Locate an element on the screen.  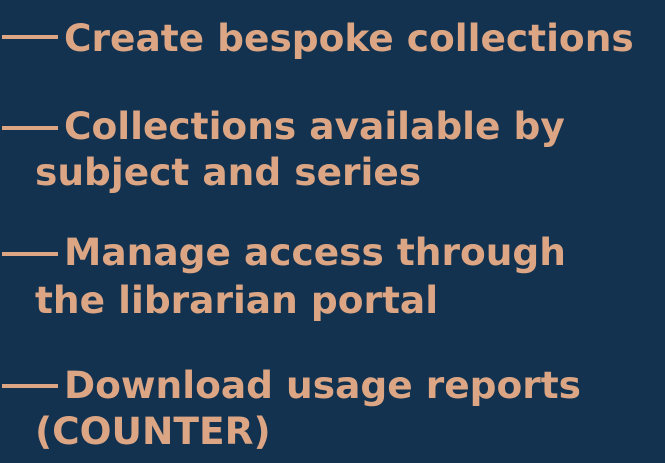
feature-line: Manage access through is located at coordinates (315, 252).